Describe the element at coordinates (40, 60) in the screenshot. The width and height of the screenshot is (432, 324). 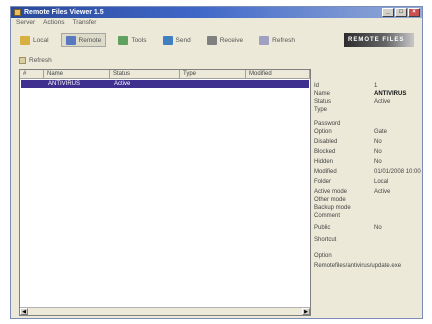
I see `secondary-toolbar-label: Refresh` at that location.